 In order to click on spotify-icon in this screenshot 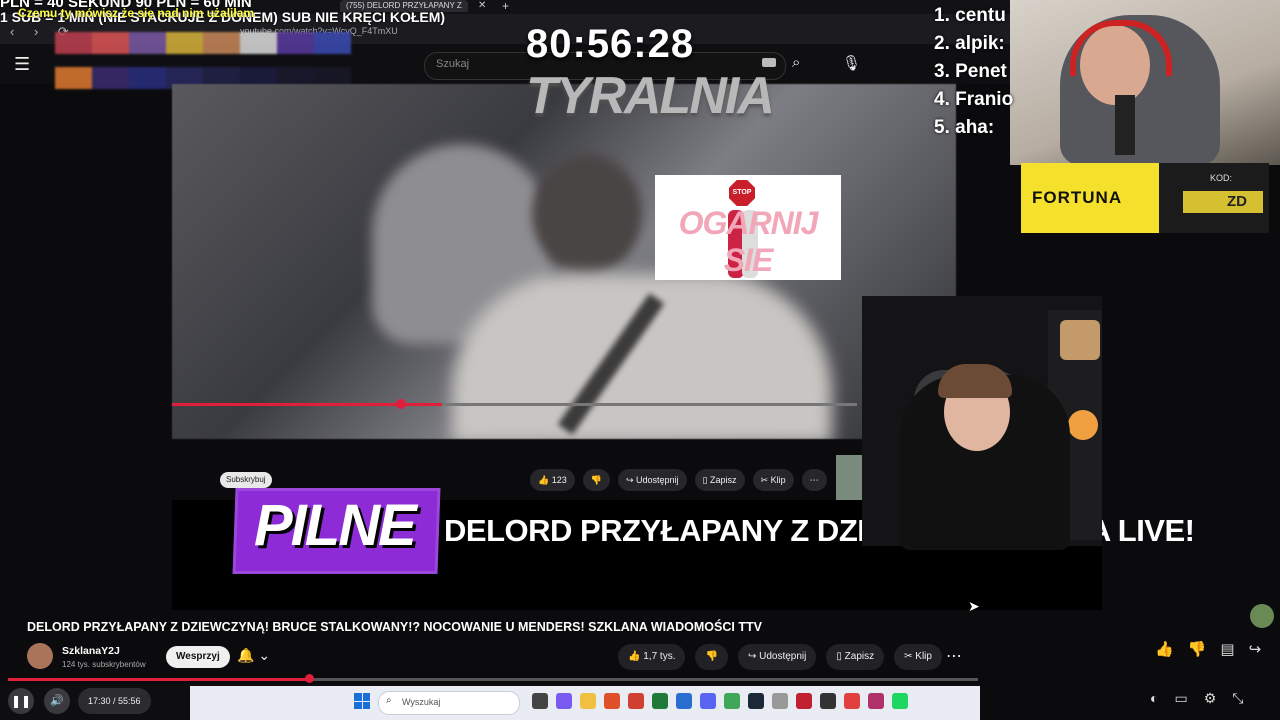, I will do `click(900, 701)`.